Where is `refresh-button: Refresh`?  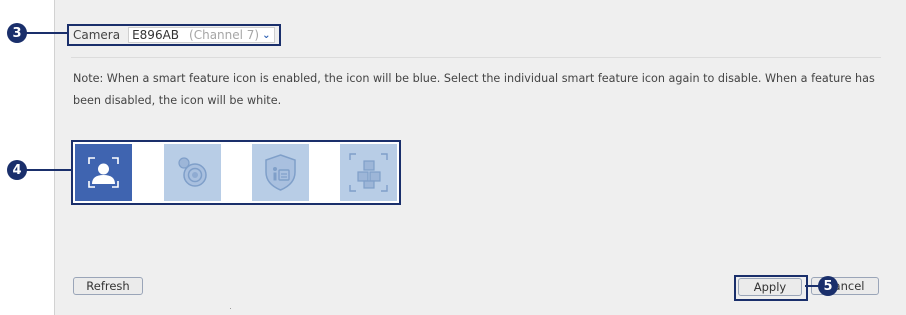
refresh-button: Refresh is located at coordinates (108, 286).